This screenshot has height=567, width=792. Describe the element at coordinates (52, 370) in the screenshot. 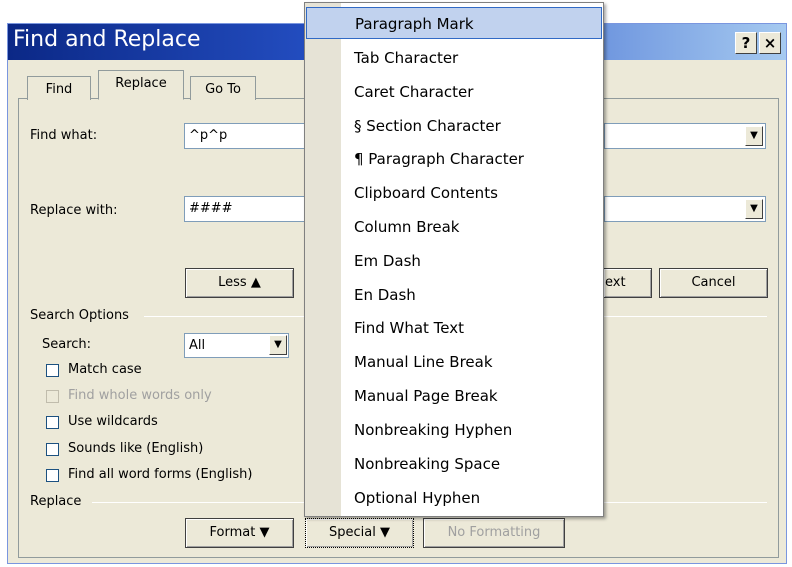

I see `match-case-checkbox` at that location.